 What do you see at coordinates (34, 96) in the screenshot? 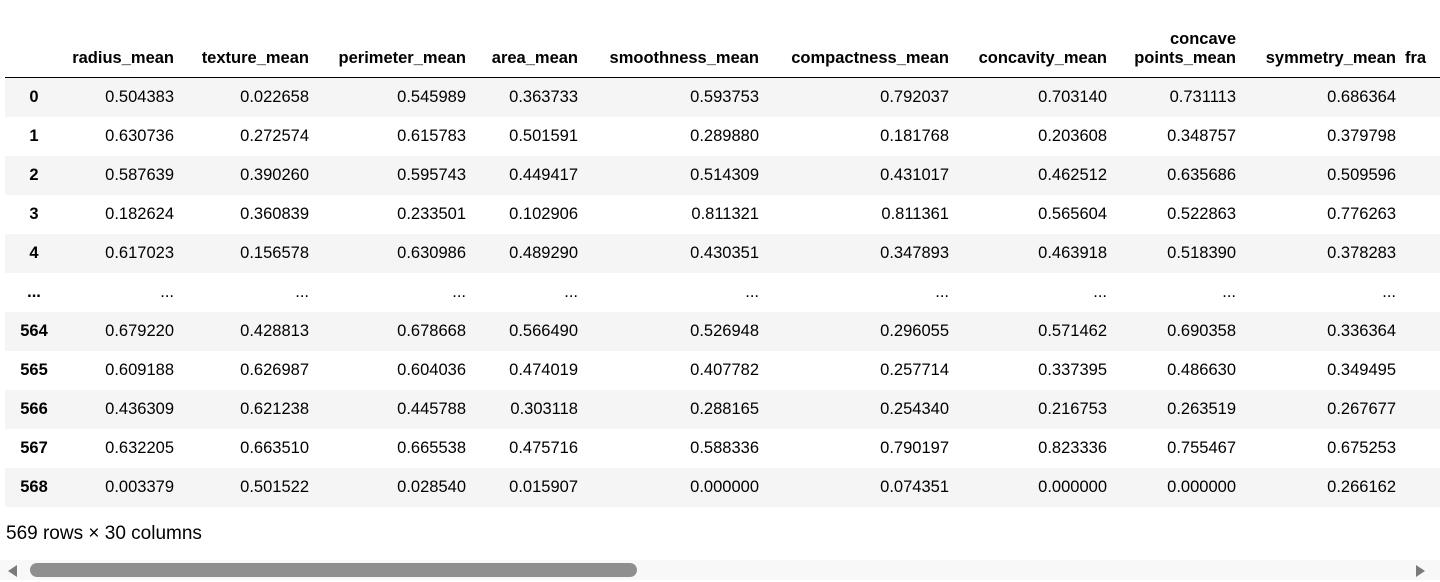
I see `row-index: 0` at bounding box center [34, 96].